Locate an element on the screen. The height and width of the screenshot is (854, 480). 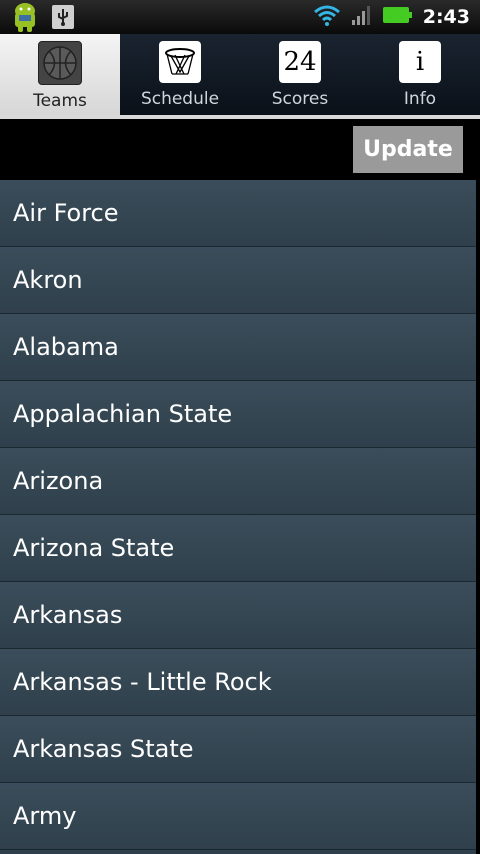
tab-label: Info is located at coordinates (420, 99).